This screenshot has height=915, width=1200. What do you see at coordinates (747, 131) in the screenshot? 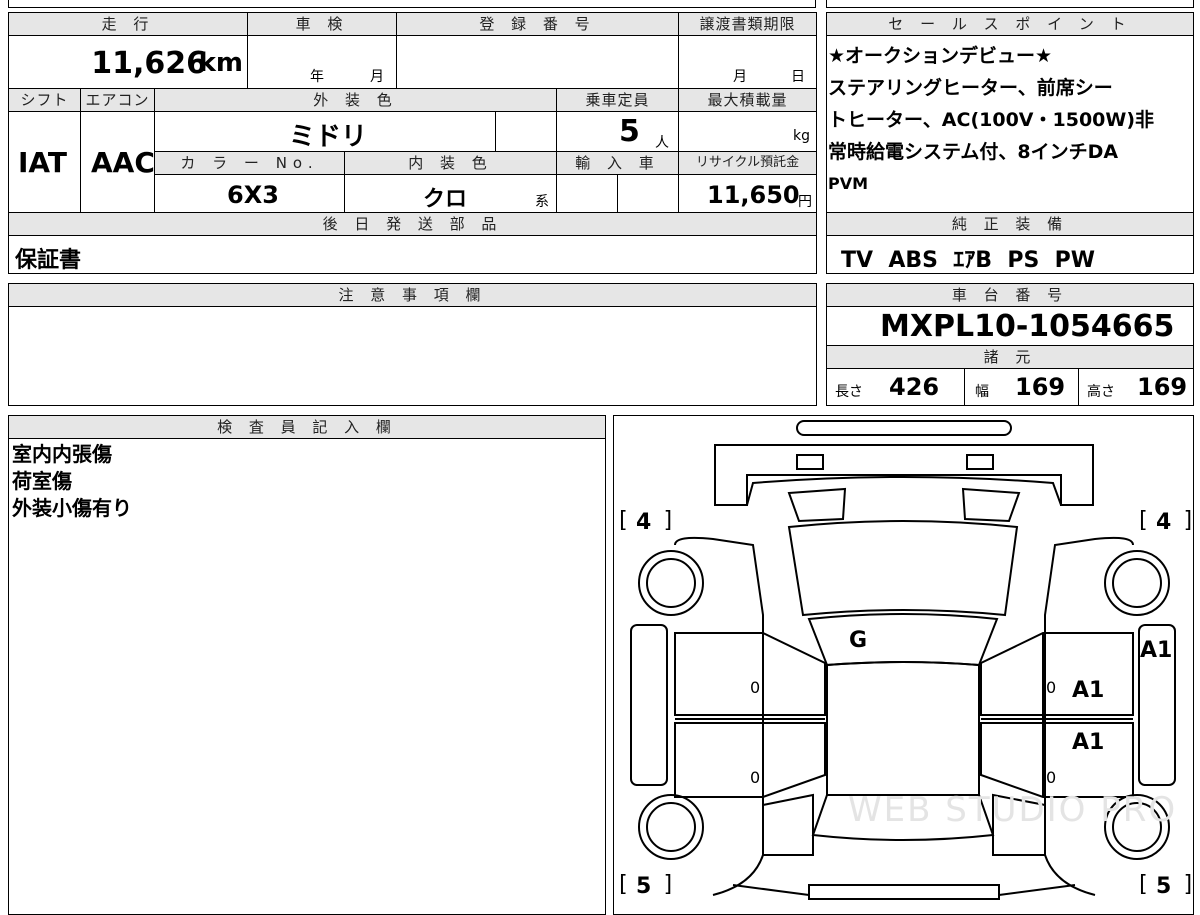
I see `max-load-cell: kg` at bounding box center [747, 131].